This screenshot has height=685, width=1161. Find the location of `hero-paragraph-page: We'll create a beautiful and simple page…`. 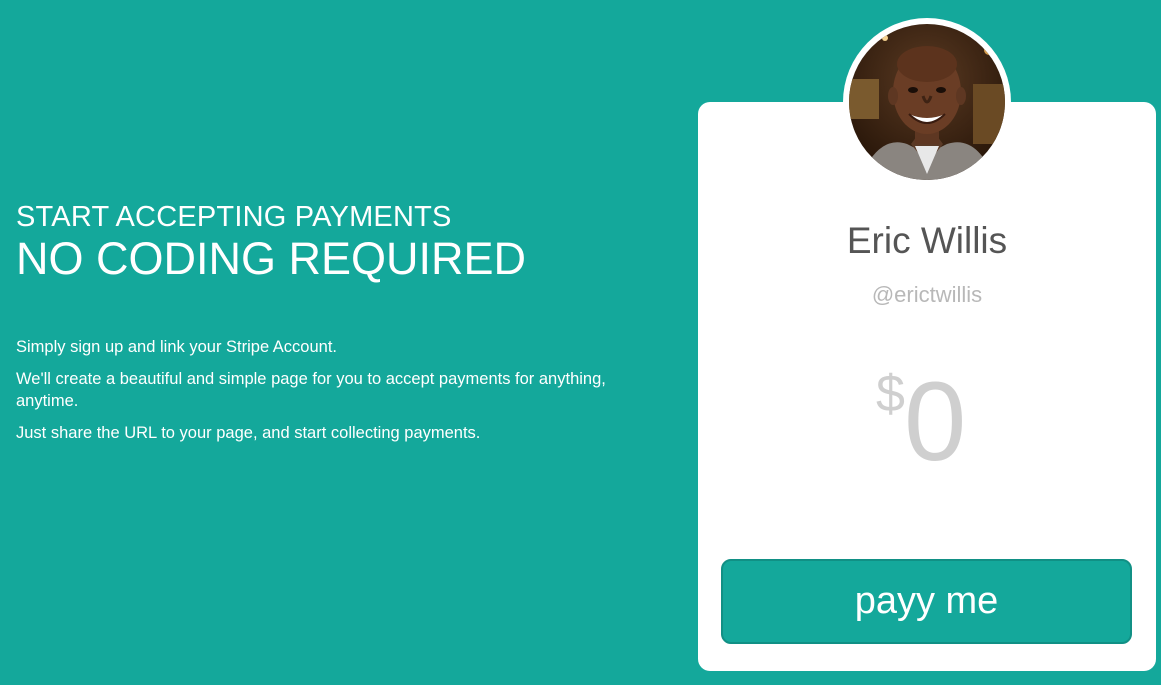

hero-paragraph-page: We'll create a beautiful and simple page… is located at coordinates (311, 390).